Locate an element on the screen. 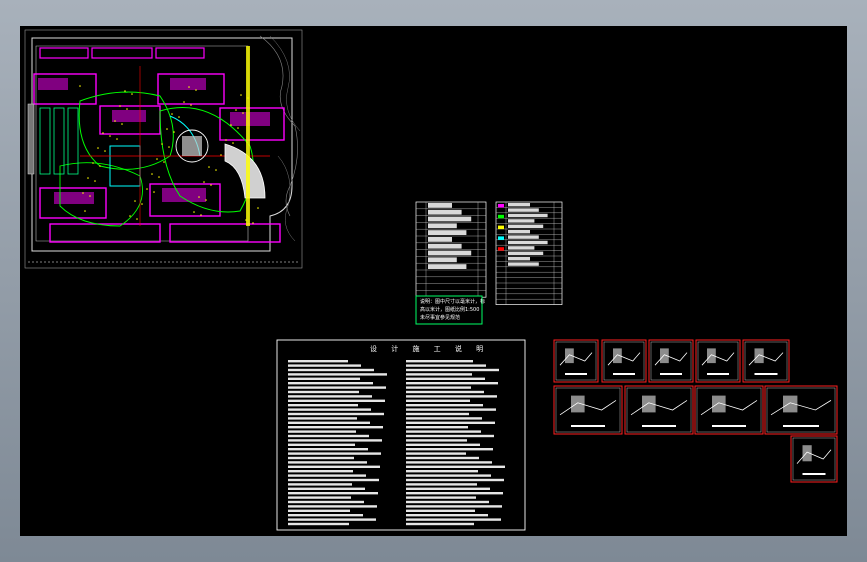  design-notes-sheet is located at coordinates (401, 435).